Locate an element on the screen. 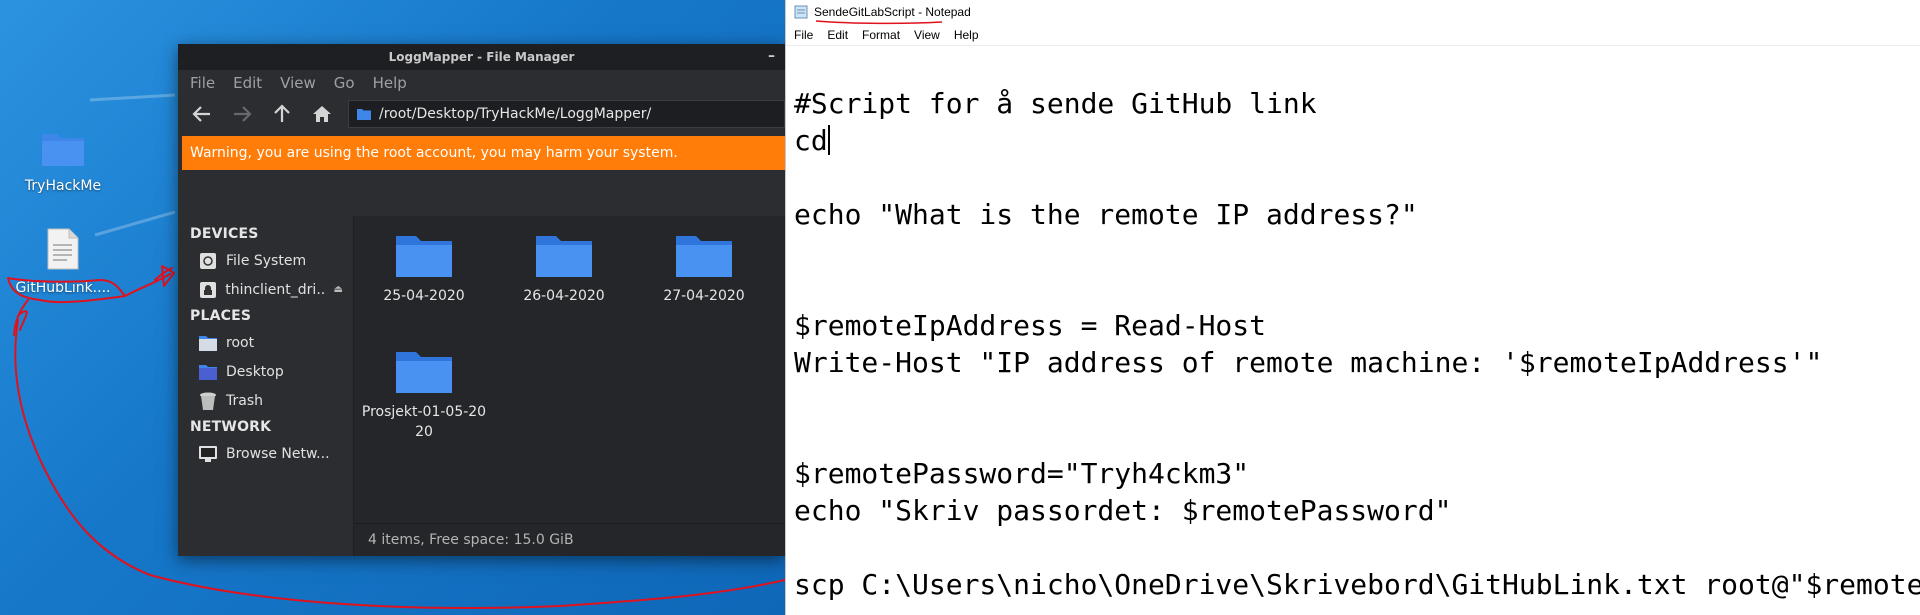 The image size is (1920, 615). home-folder-icon is located at coordinates (208, 343).